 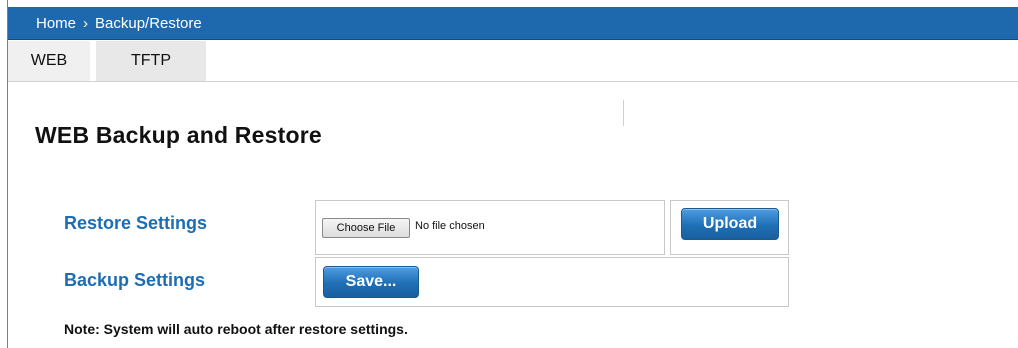 I want to click on breadcrumb-home-link: Home, so click(x=56, y=23).